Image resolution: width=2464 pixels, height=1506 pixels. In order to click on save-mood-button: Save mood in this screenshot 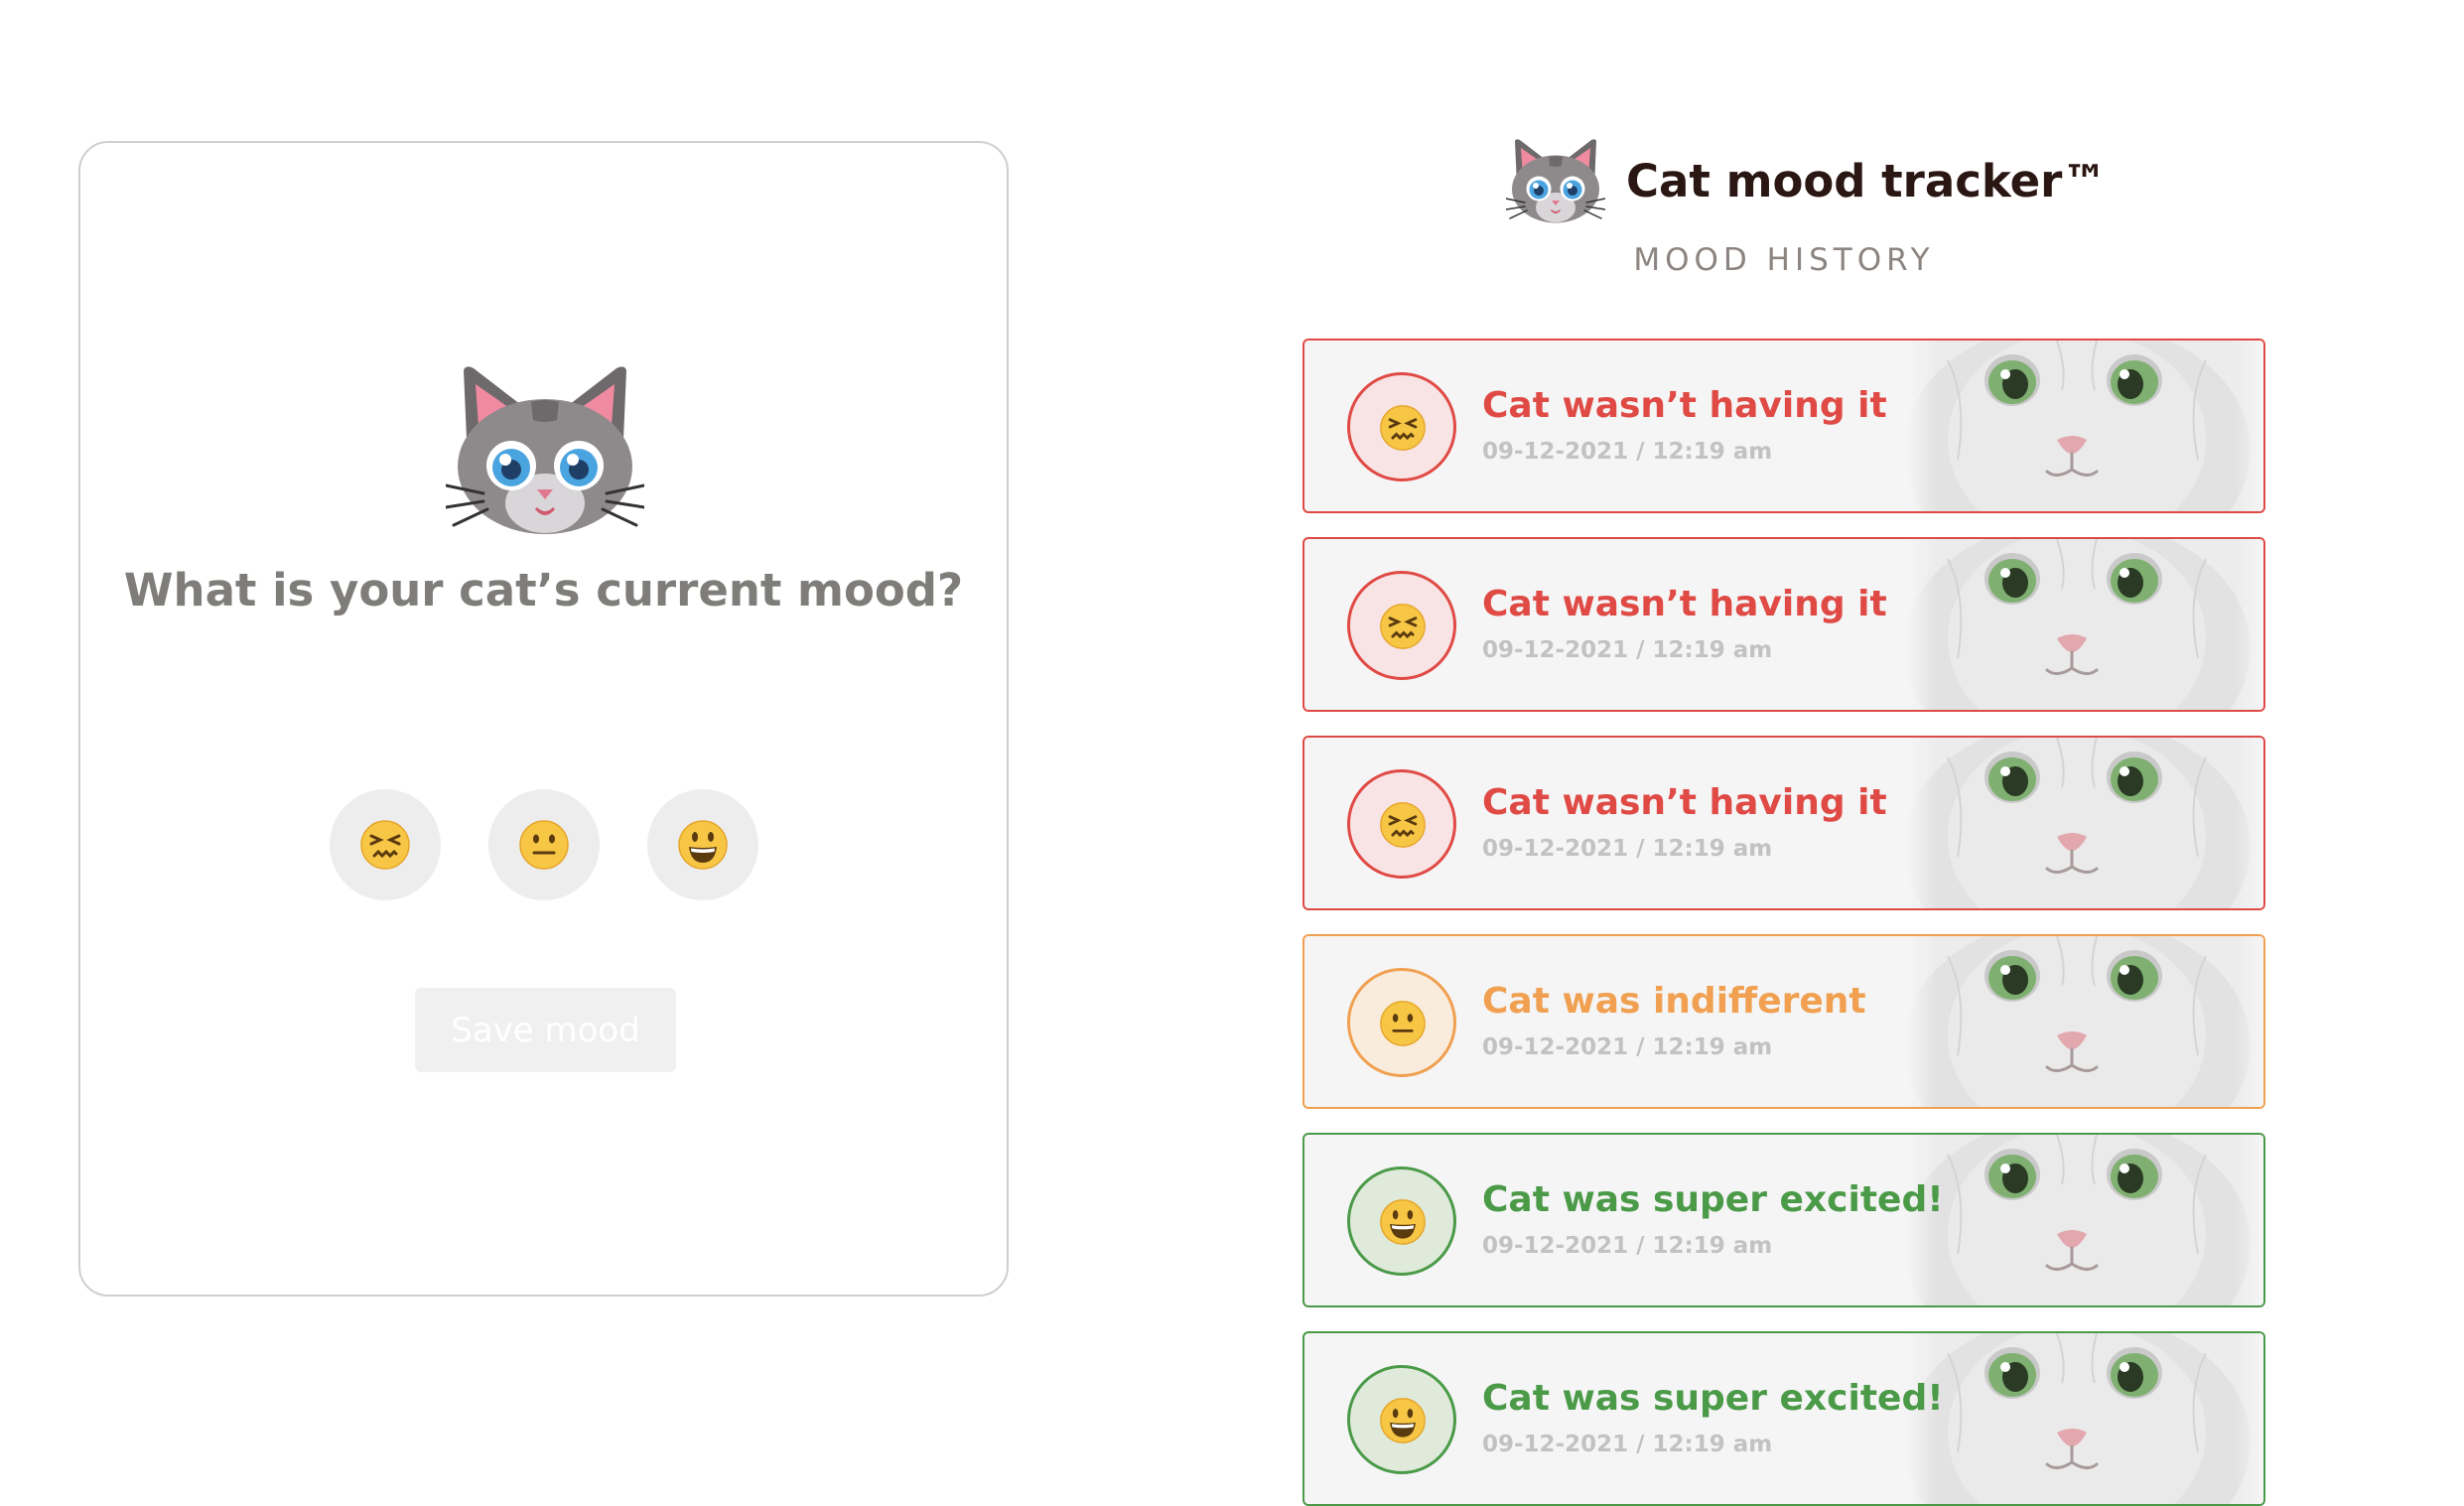, I will do `click(545, 1030)`.